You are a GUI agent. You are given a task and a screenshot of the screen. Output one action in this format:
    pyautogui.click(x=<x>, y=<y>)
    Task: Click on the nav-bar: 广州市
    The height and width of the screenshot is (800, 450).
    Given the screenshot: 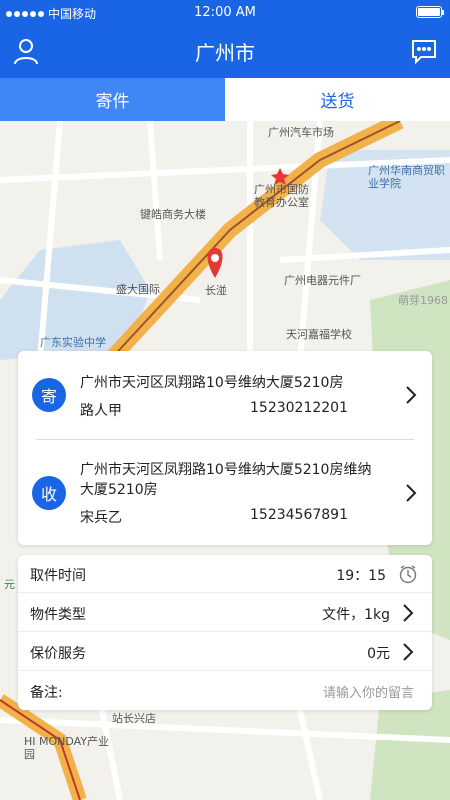 What is the action you would take?
    pyautogui.click(x=225, y=51)
    